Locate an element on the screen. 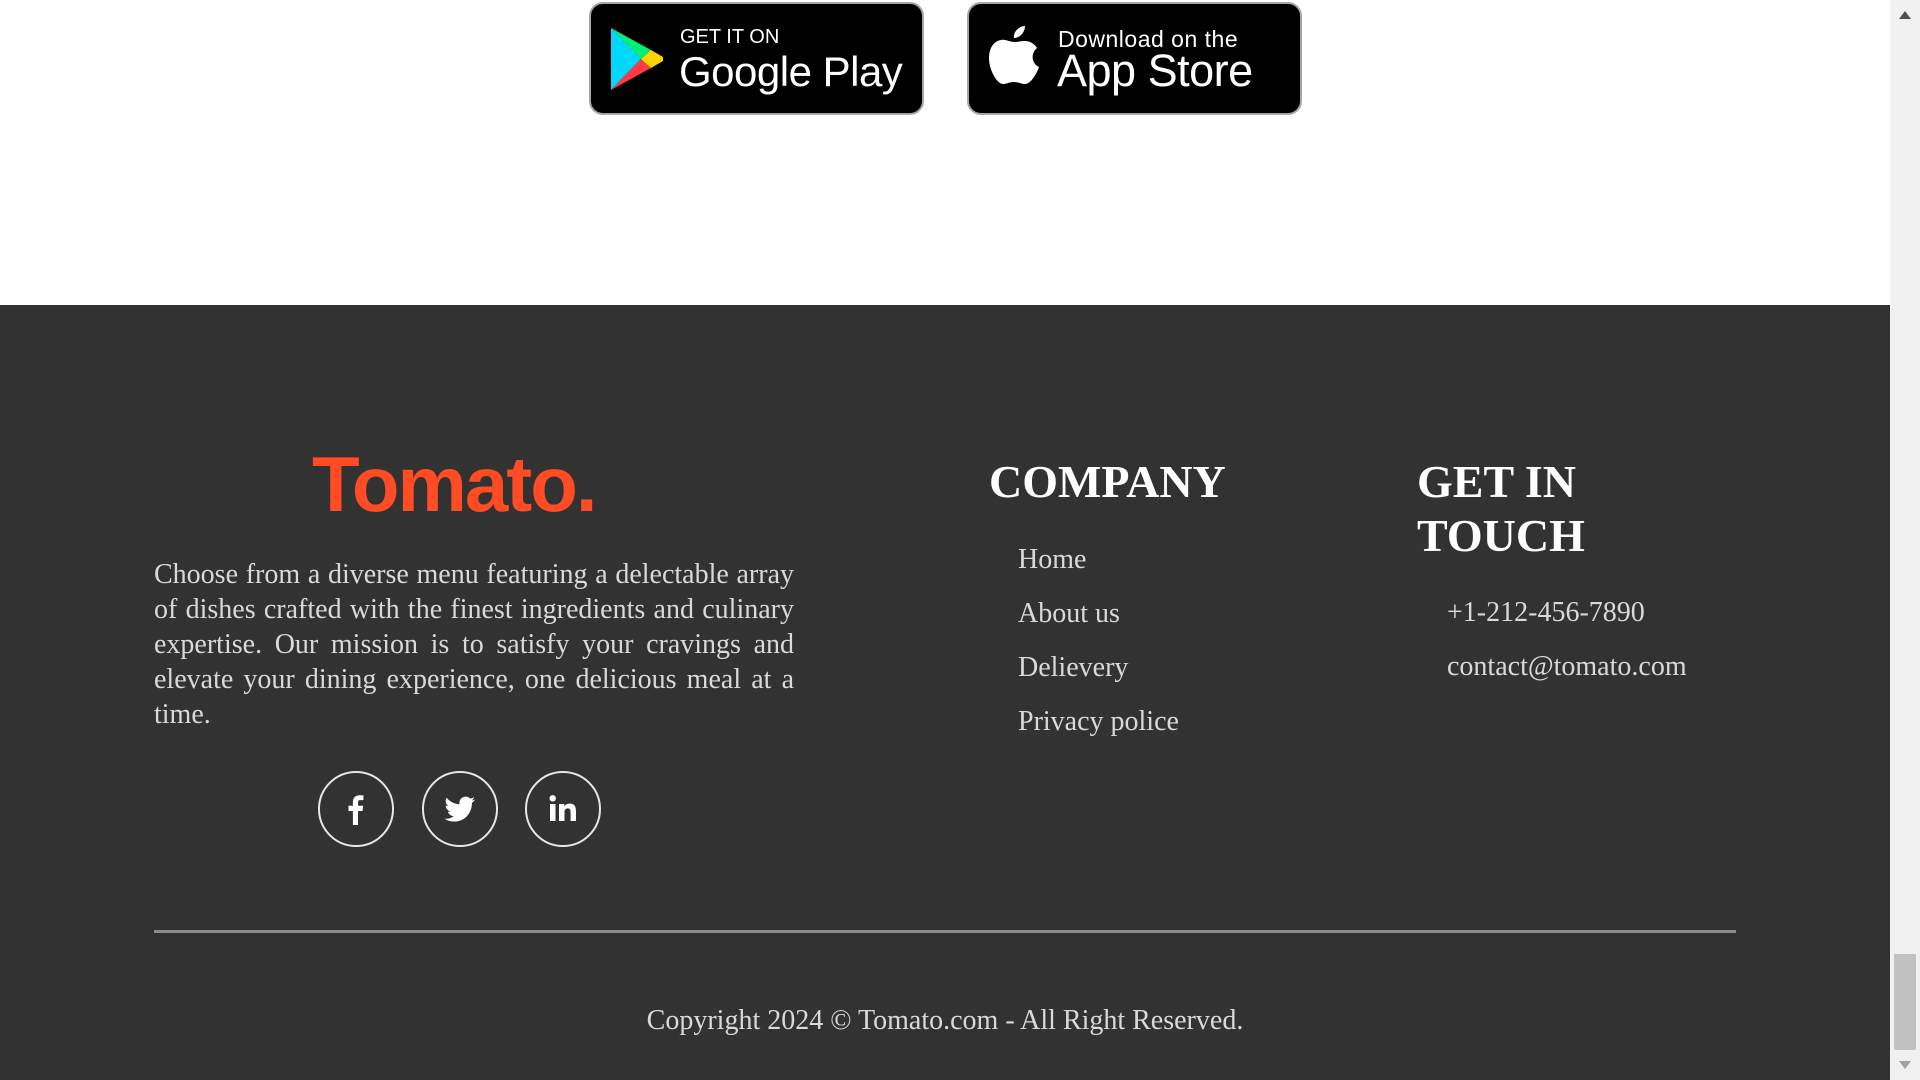 The width and height of the screenshot is (1920, 1080). facebook-icon is located at coordinates (356, 810).